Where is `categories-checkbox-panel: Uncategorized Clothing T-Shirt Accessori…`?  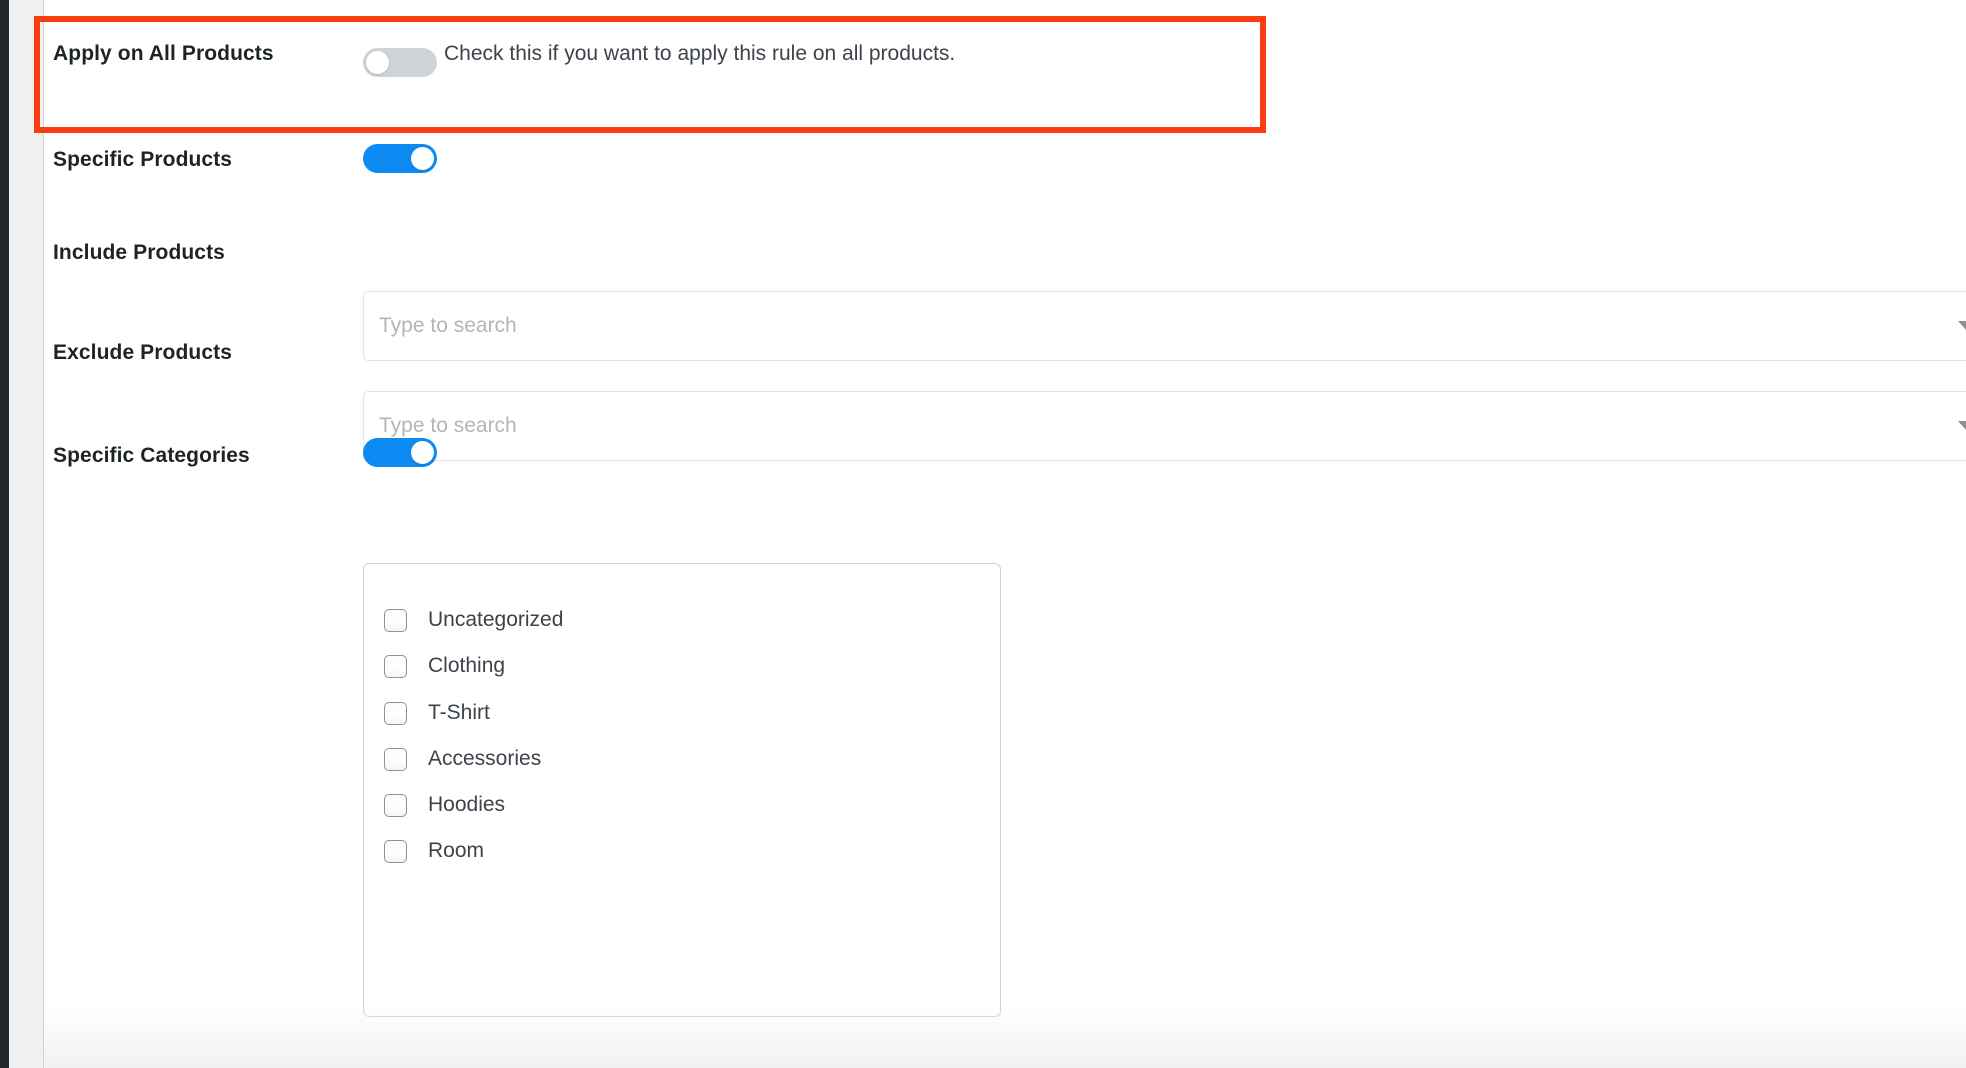
categories-checkbox-panel: Uncategorized Clothing T-Shirt Accessori… is located at coordinates (682, 790).